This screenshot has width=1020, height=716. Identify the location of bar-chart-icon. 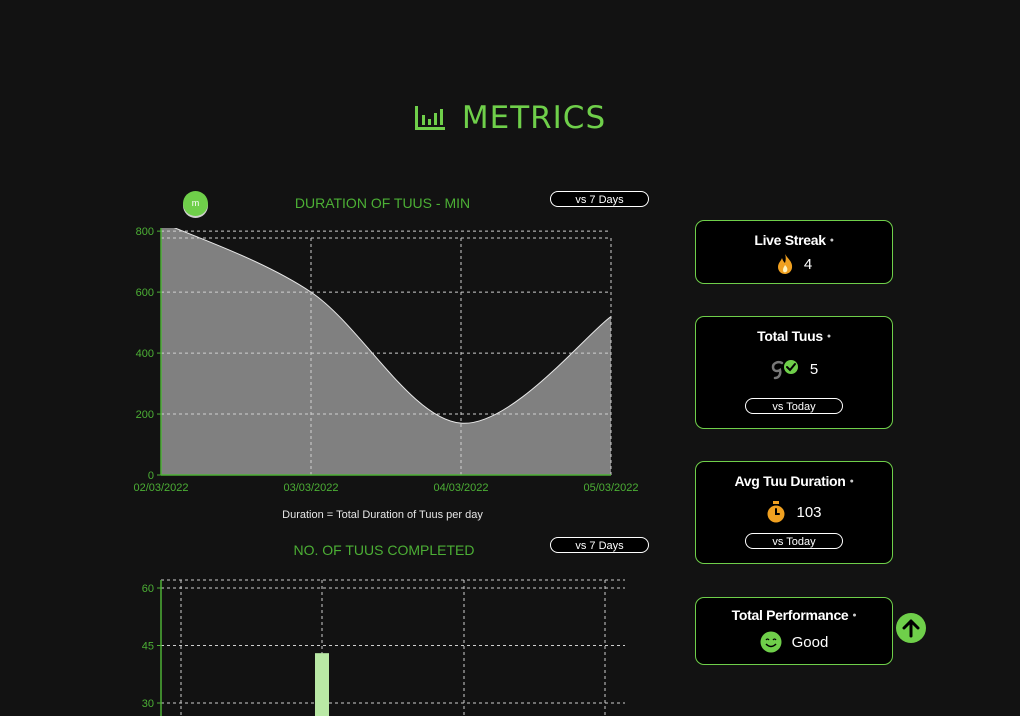
(429, 118).